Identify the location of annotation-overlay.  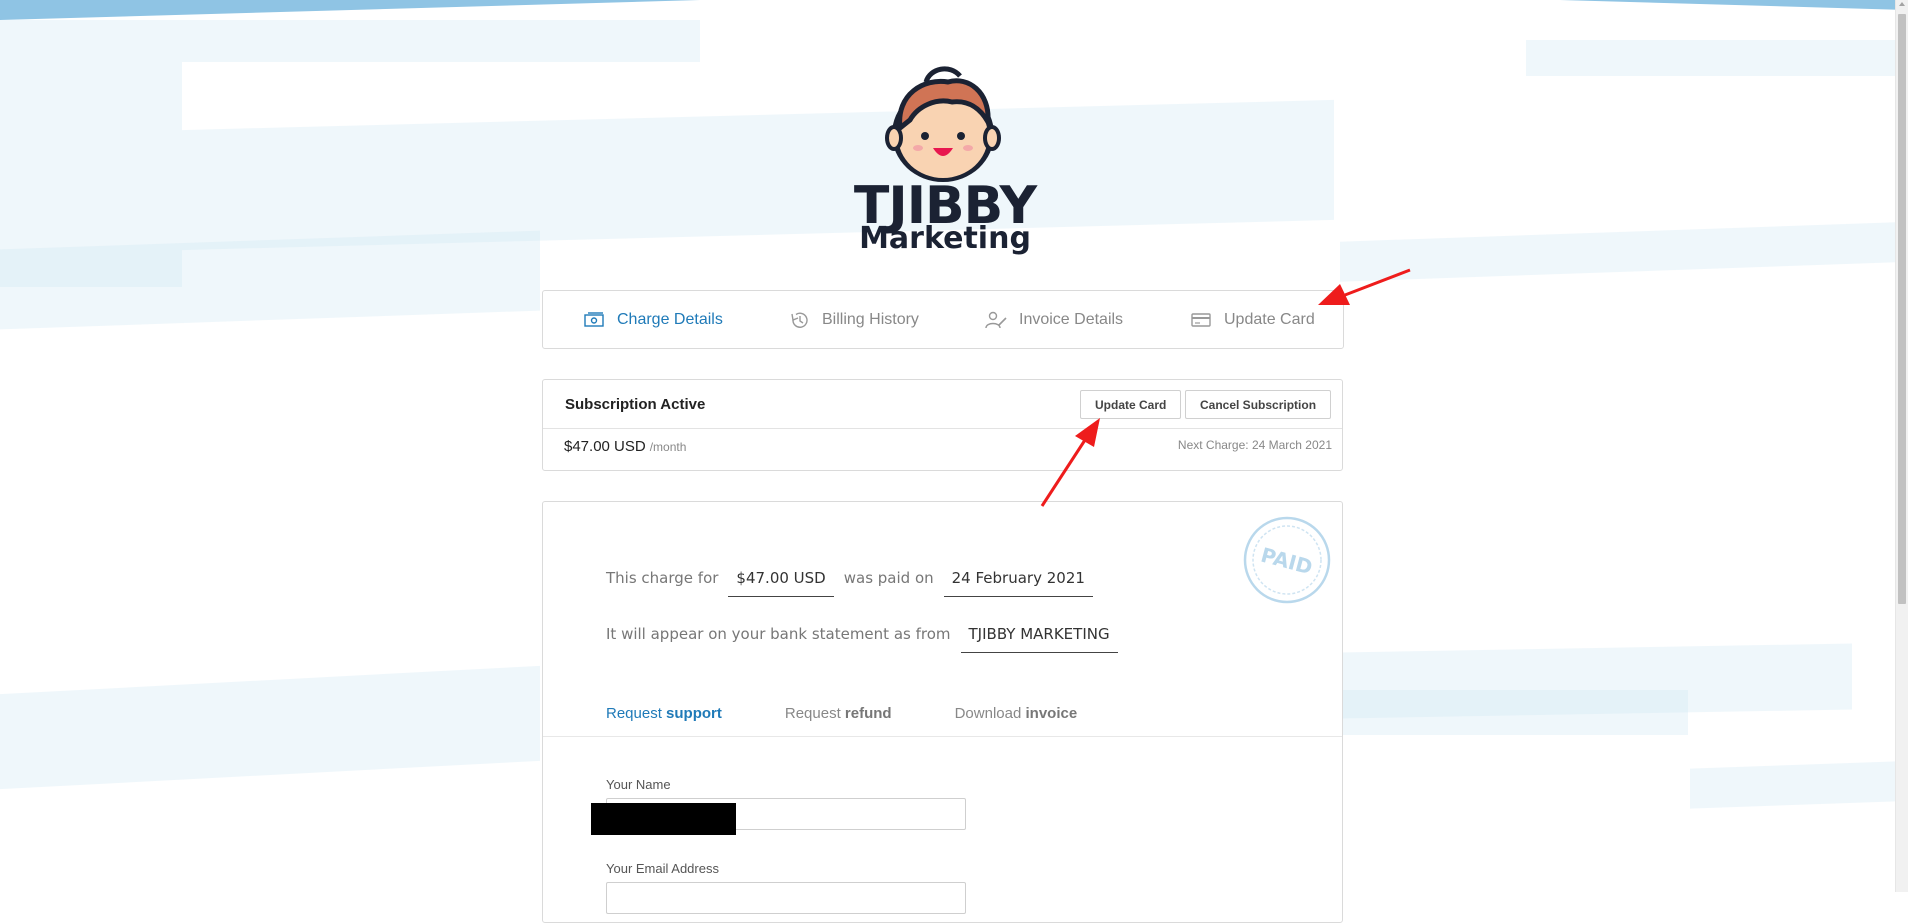
(1225, 387).